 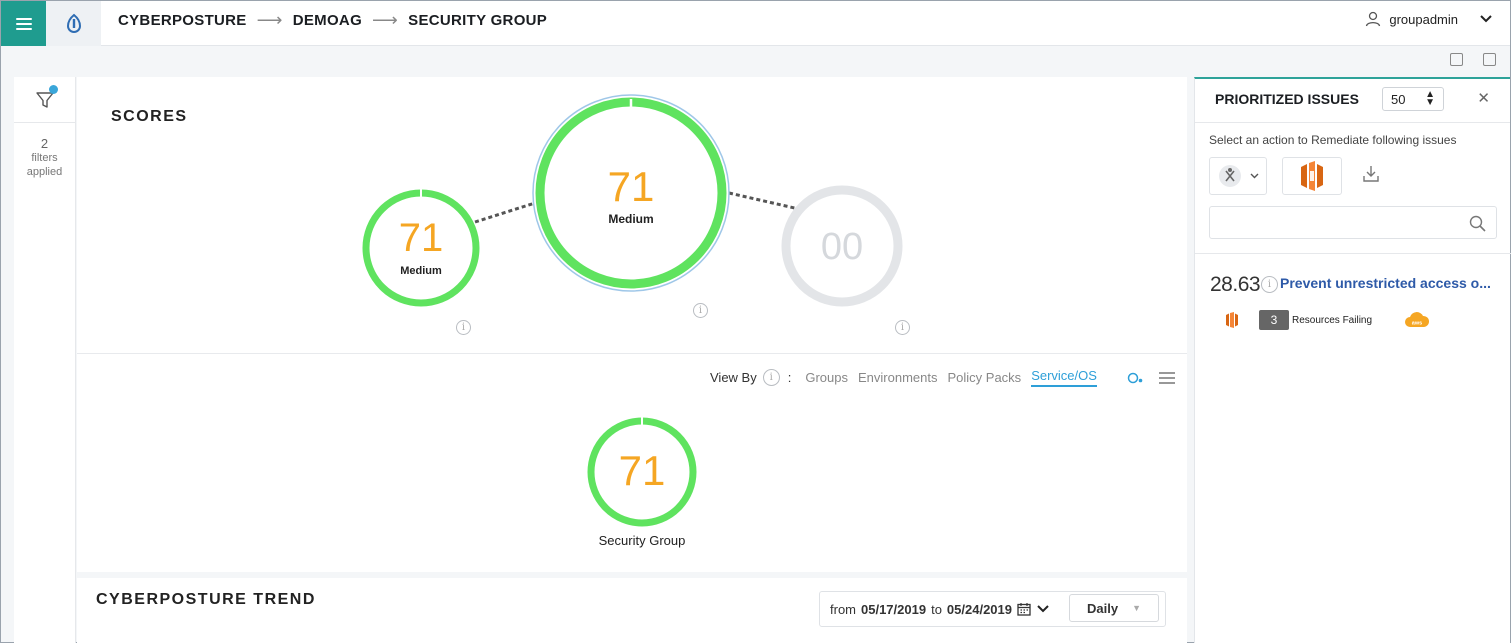 I want to click on breadcrumb-item-cyberposture: CYBERPOSTURE, so click(x=182, y=20).